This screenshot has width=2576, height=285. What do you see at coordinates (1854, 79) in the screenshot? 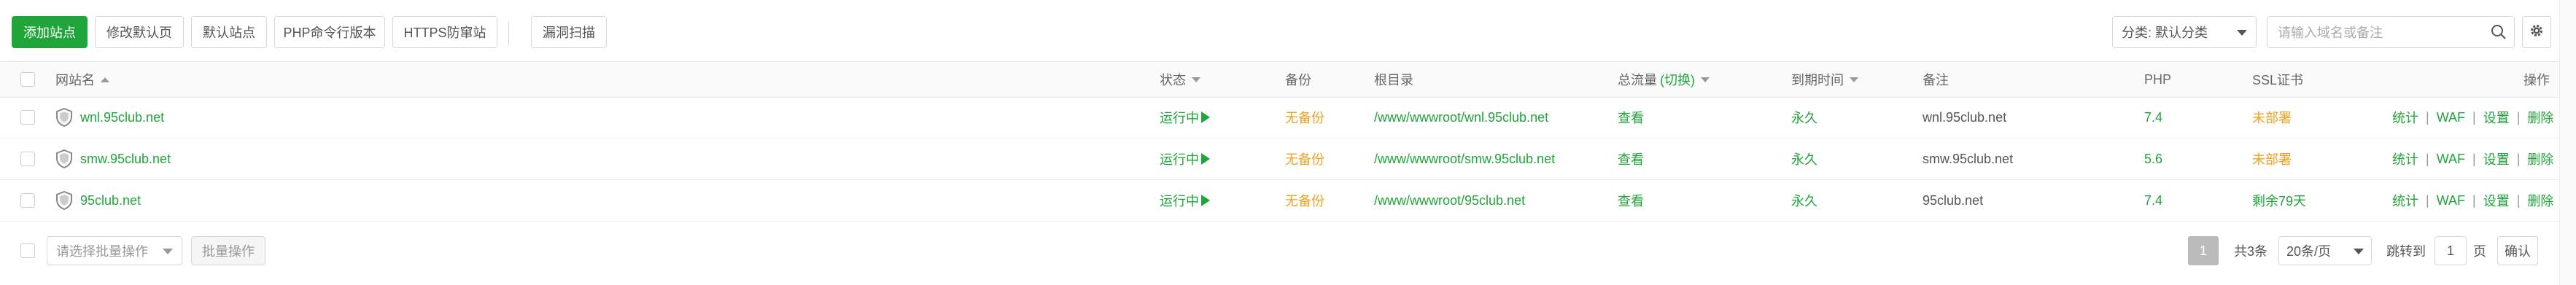
I see `sort-desc-icon` at bounding box center [1854, 79].